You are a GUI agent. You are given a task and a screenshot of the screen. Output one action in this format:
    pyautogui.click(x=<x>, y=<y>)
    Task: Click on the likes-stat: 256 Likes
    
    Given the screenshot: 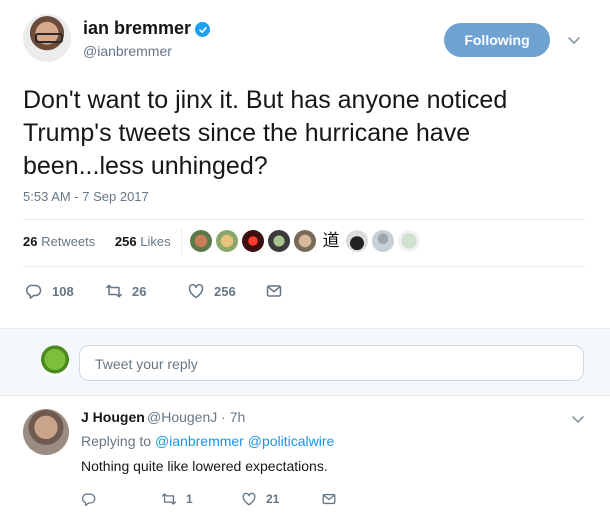 What is the action you would take?
    pyautogui.click(x=147, y=241)
    